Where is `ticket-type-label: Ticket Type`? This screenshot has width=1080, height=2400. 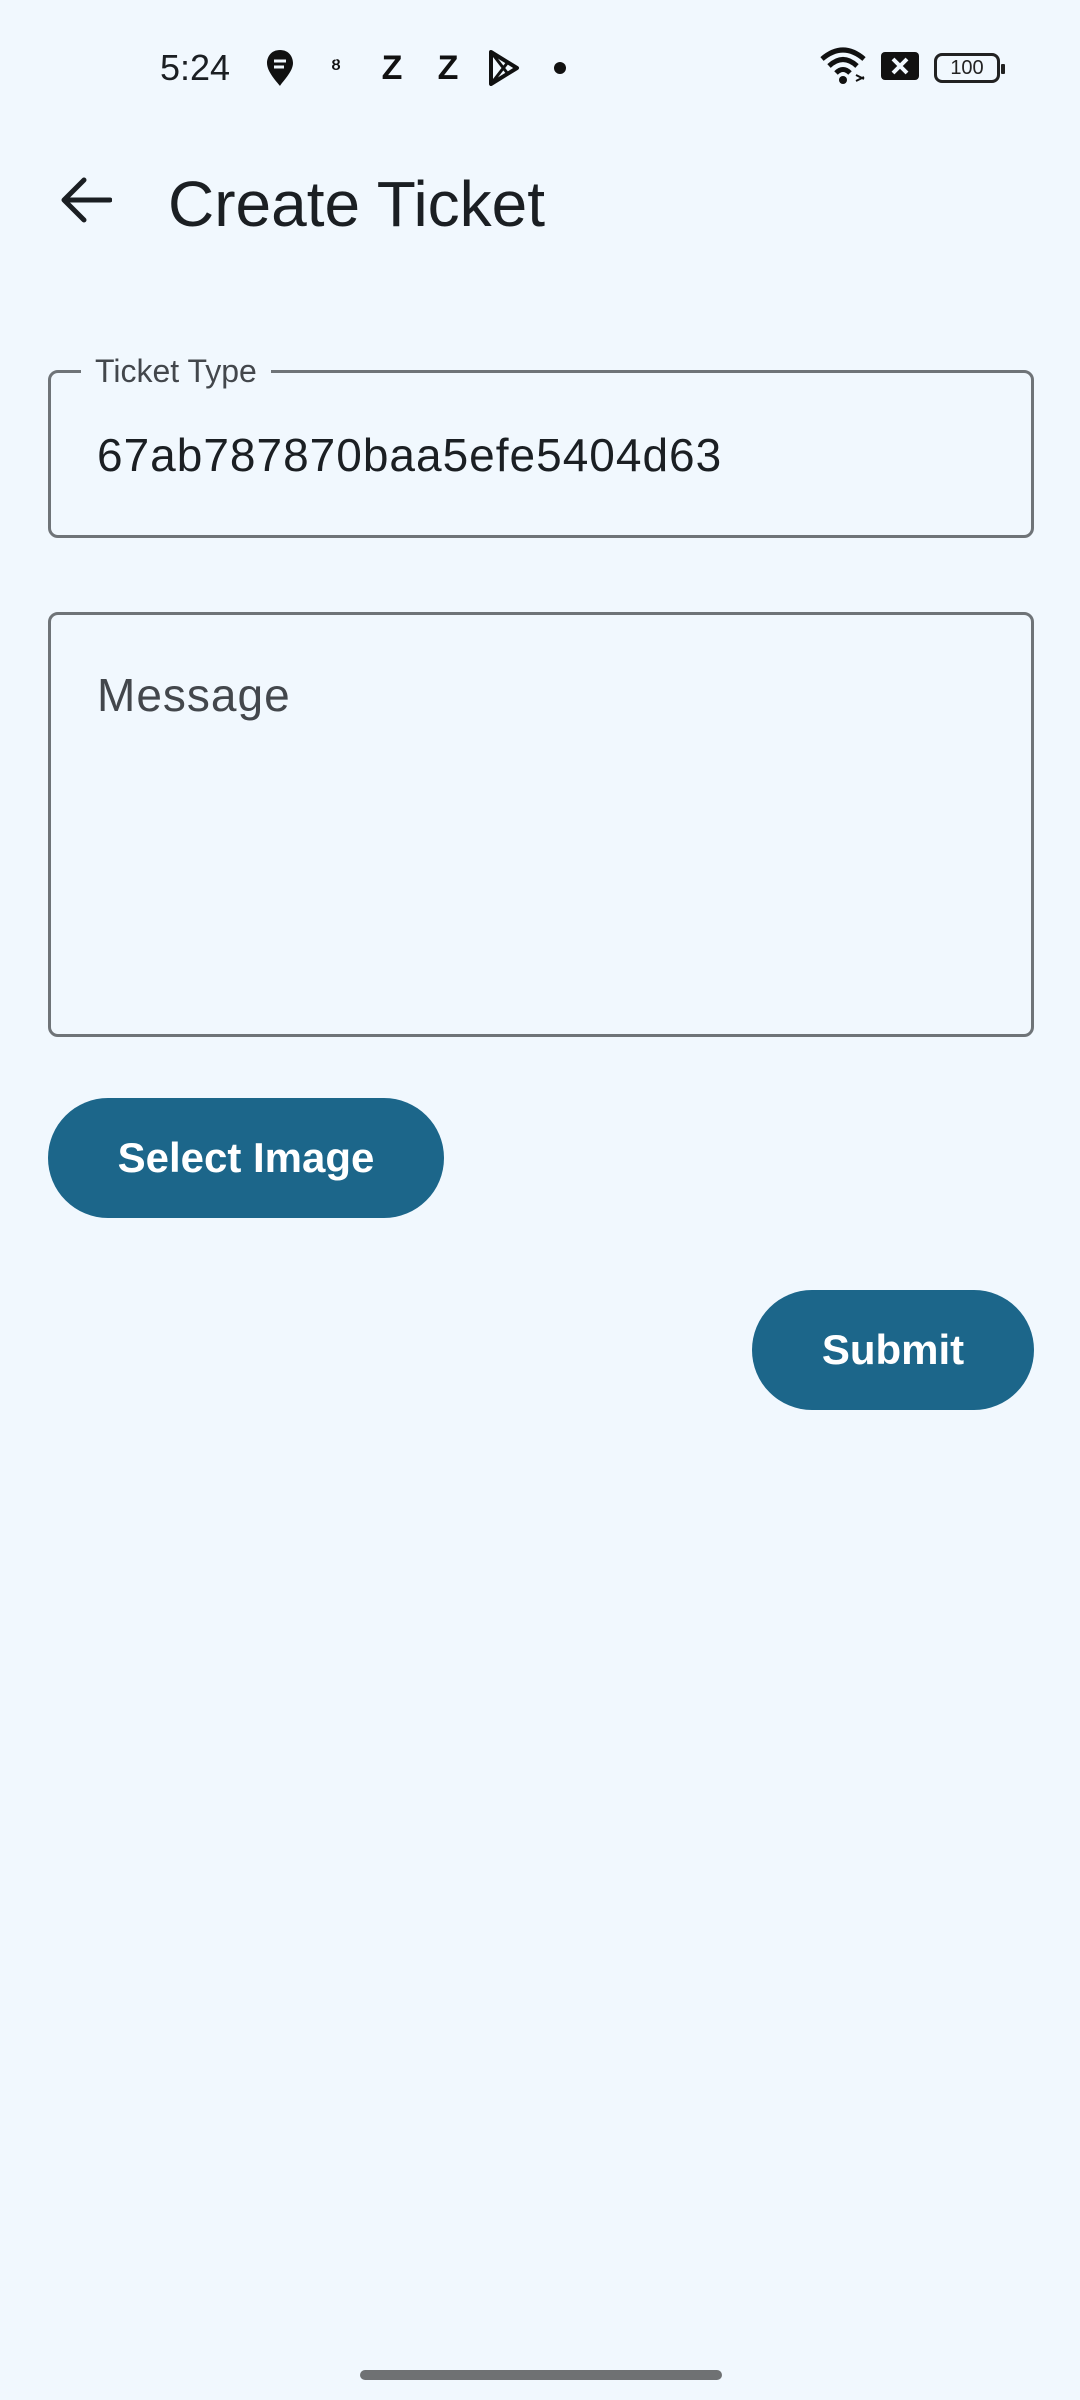
ticket-type-label: Ticket Type is located at coordinates (176, 371).